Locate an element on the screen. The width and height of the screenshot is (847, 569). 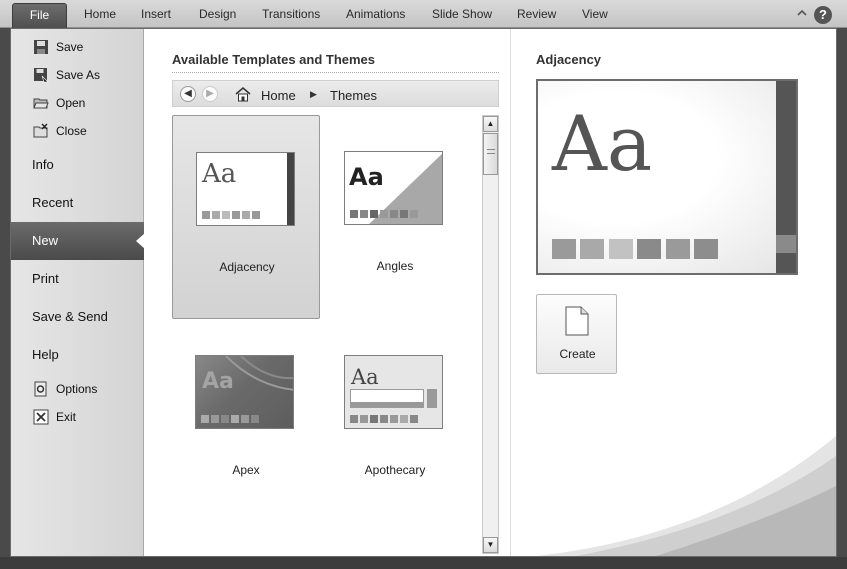
scroll-down-arrow-icon: ▼ is located at coordinates (490, 545).